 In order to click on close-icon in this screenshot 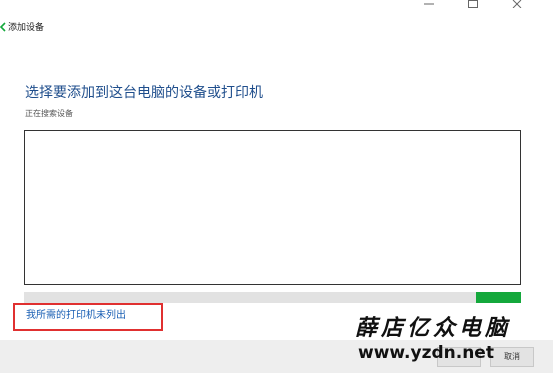, I will do `click(517, 4)`.